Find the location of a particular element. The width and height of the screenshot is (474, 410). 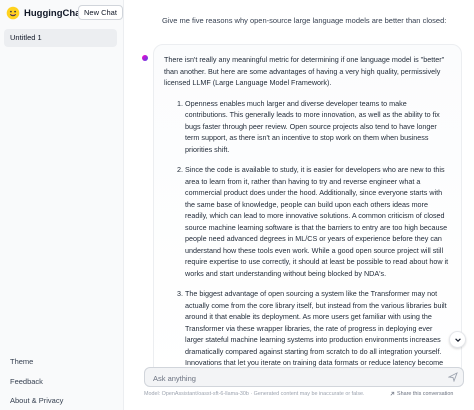

brand-name: HuggingChat is located at coordinates (54, 13).